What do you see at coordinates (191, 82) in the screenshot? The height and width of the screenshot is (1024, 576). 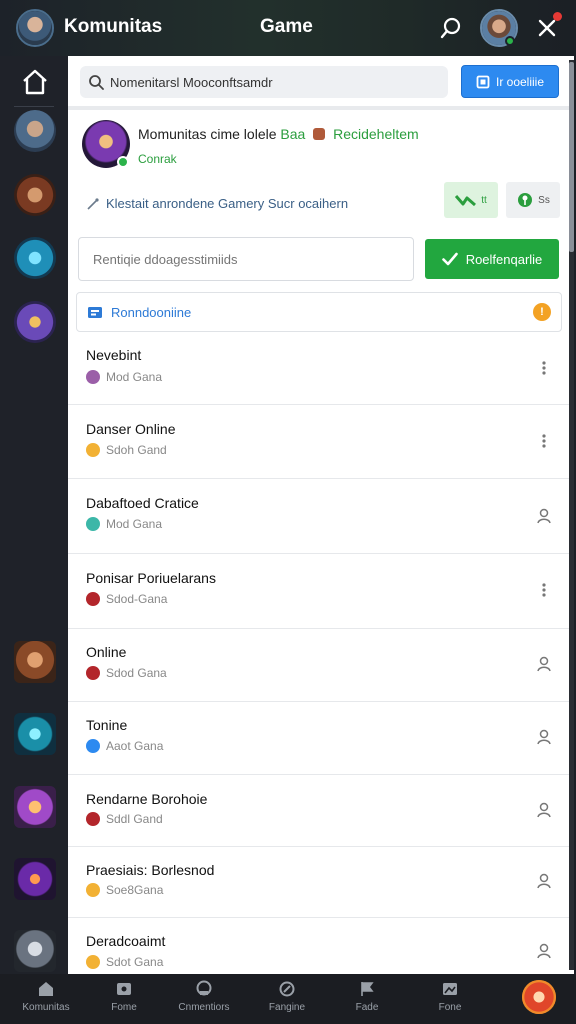 I see `search-input: Nomenitarsl Mooconftsamdr` at bounding box center [191, 82].